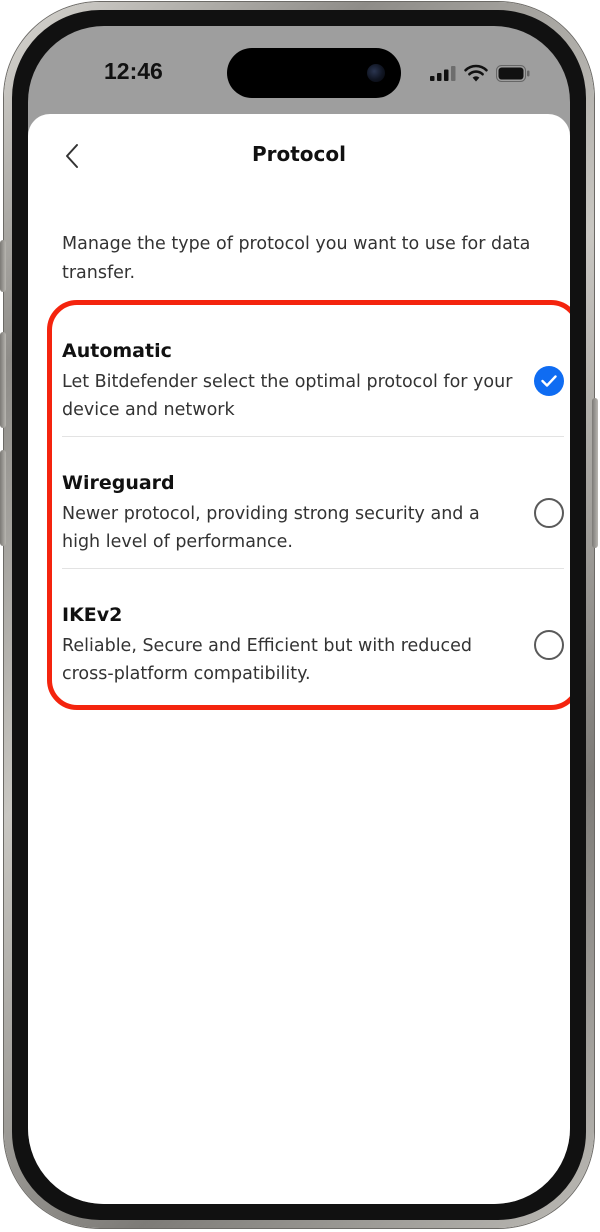 The height and width of the screenshot is (1232, 600). What do you see at coordinates (513, 73) in the screenshot?
I see `battery-icon` at bounding box center [513, 73].